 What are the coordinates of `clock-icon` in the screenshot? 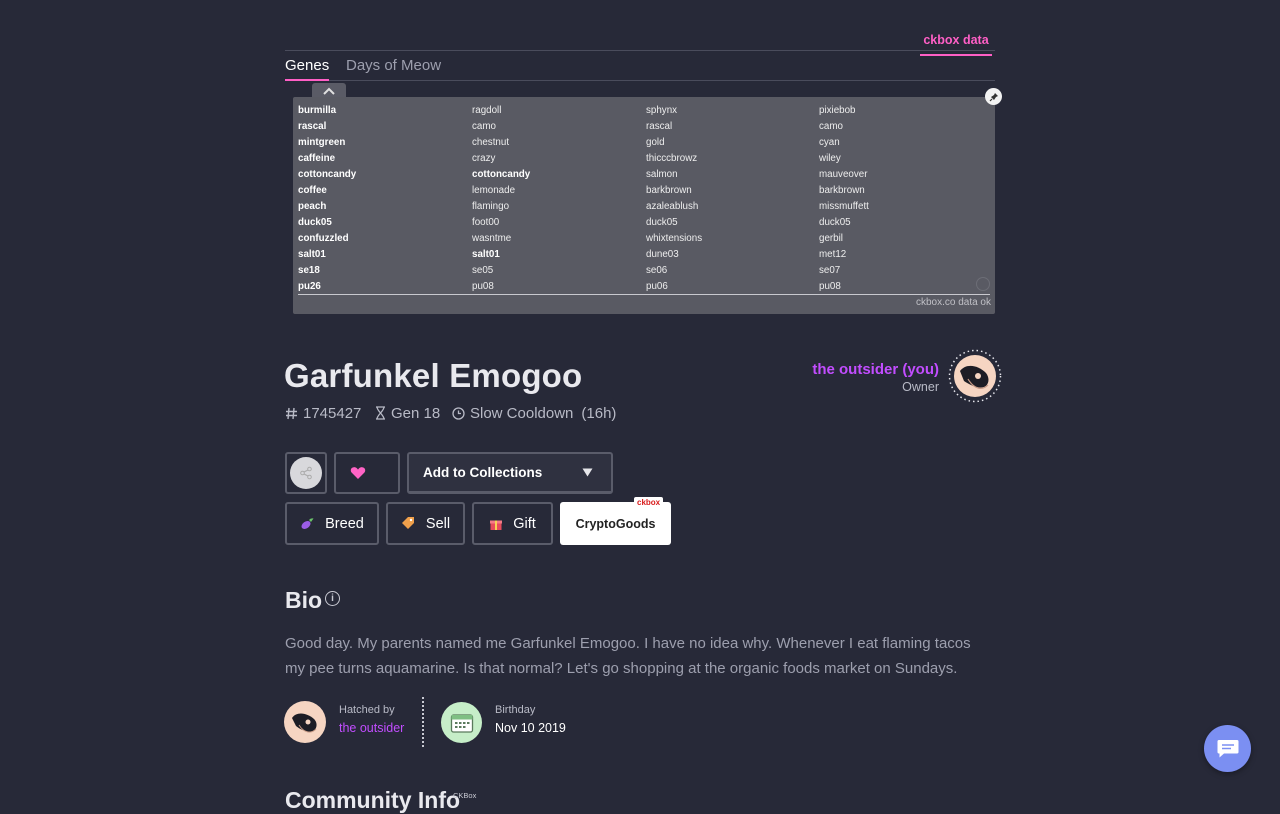 It's located at (458, 413).